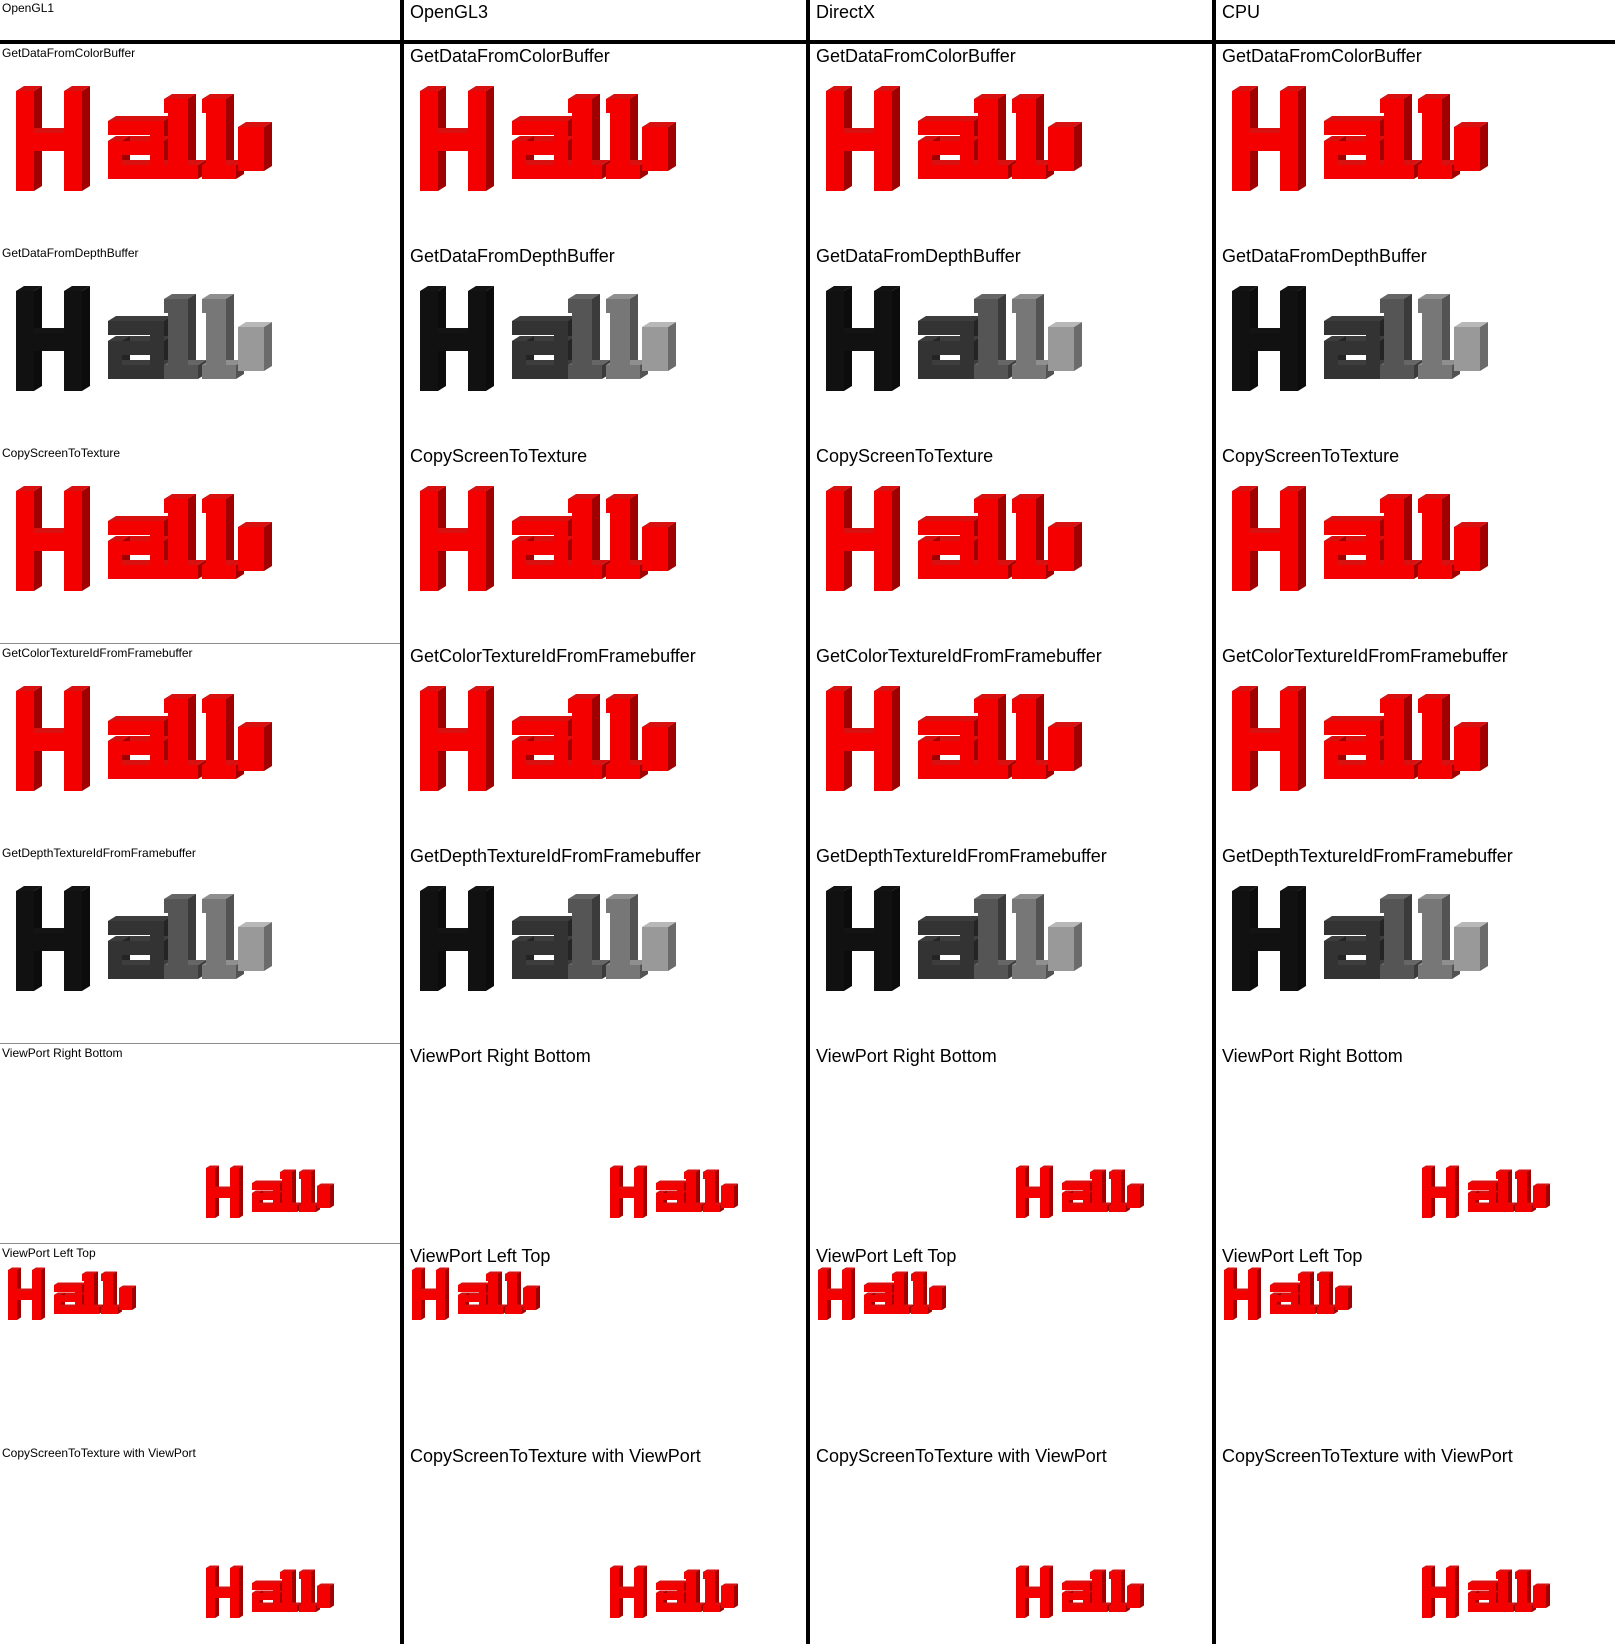 This screenshot has height=1644, width=1615. Describe the element at coordinates (200, 1544) in the screenshot. I see `test-cell: CopyScreenToTexture with ViewPort` at that location.